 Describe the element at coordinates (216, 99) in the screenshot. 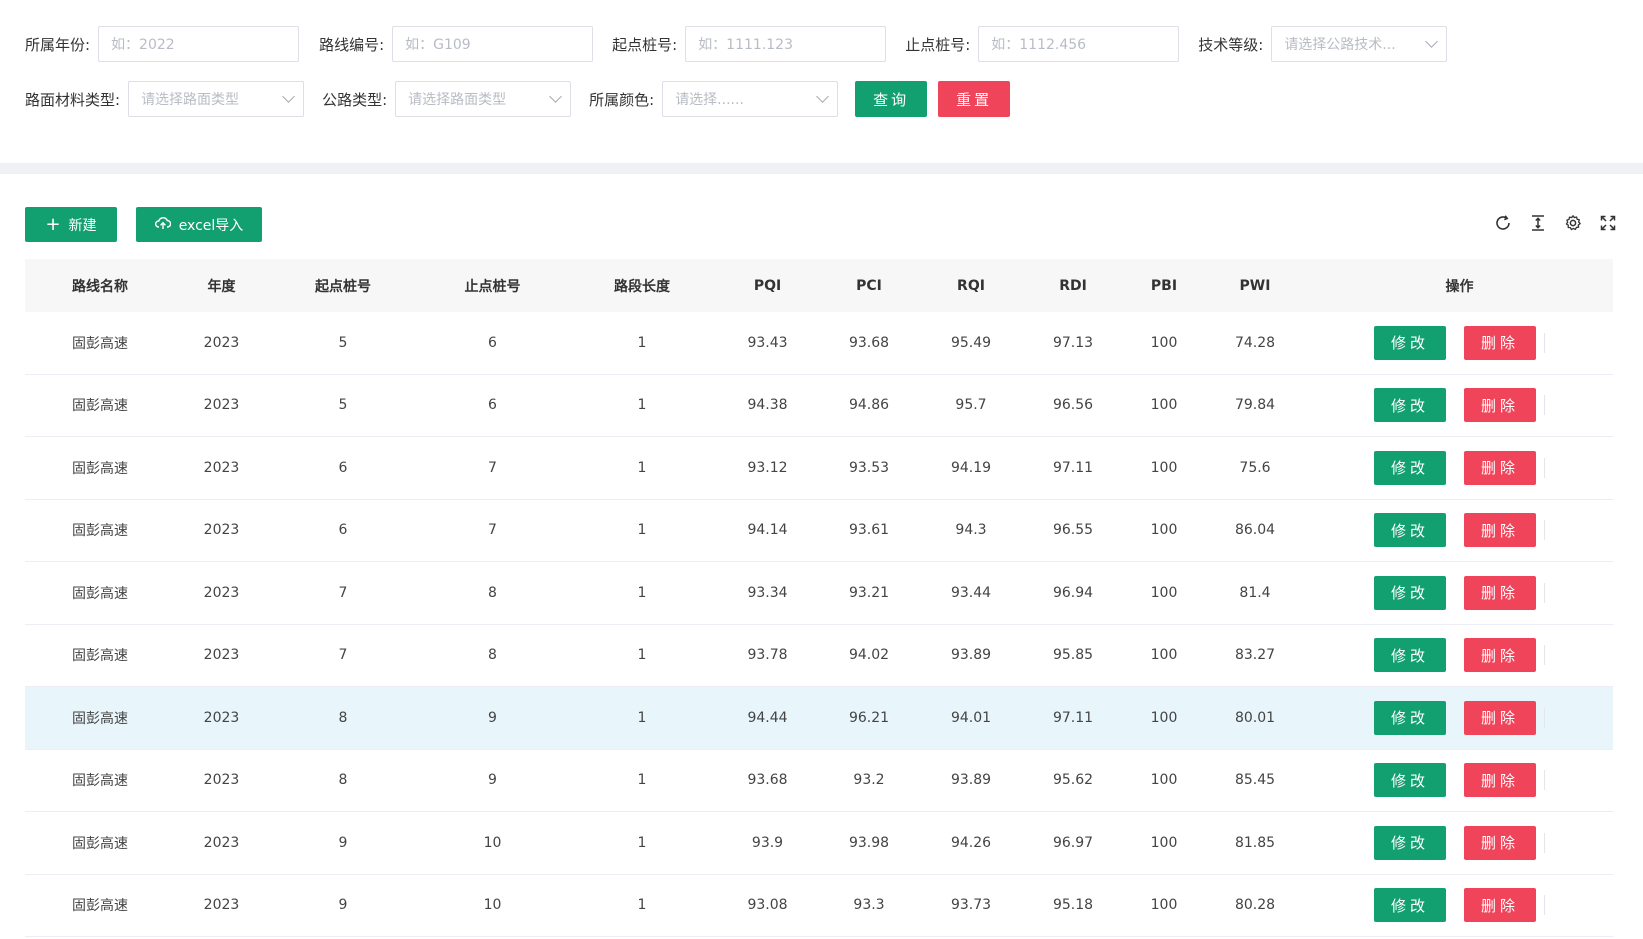

I see `surface-type-select: 请选择路面类型` at that location.